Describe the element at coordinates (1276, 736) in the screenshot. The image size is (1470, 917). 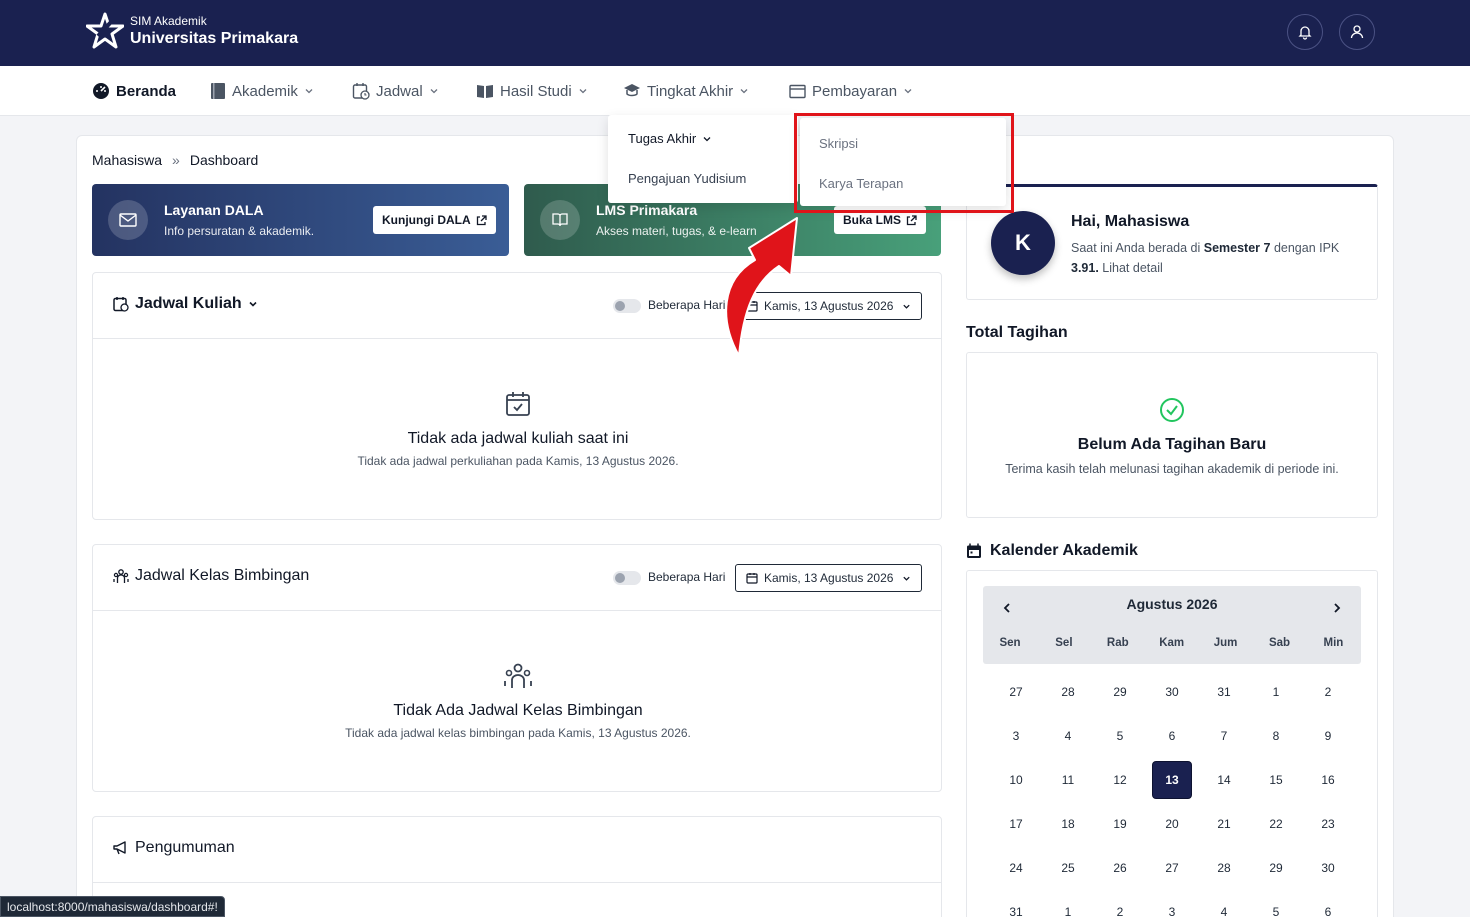
I see `kalender-day: 8` at that location.